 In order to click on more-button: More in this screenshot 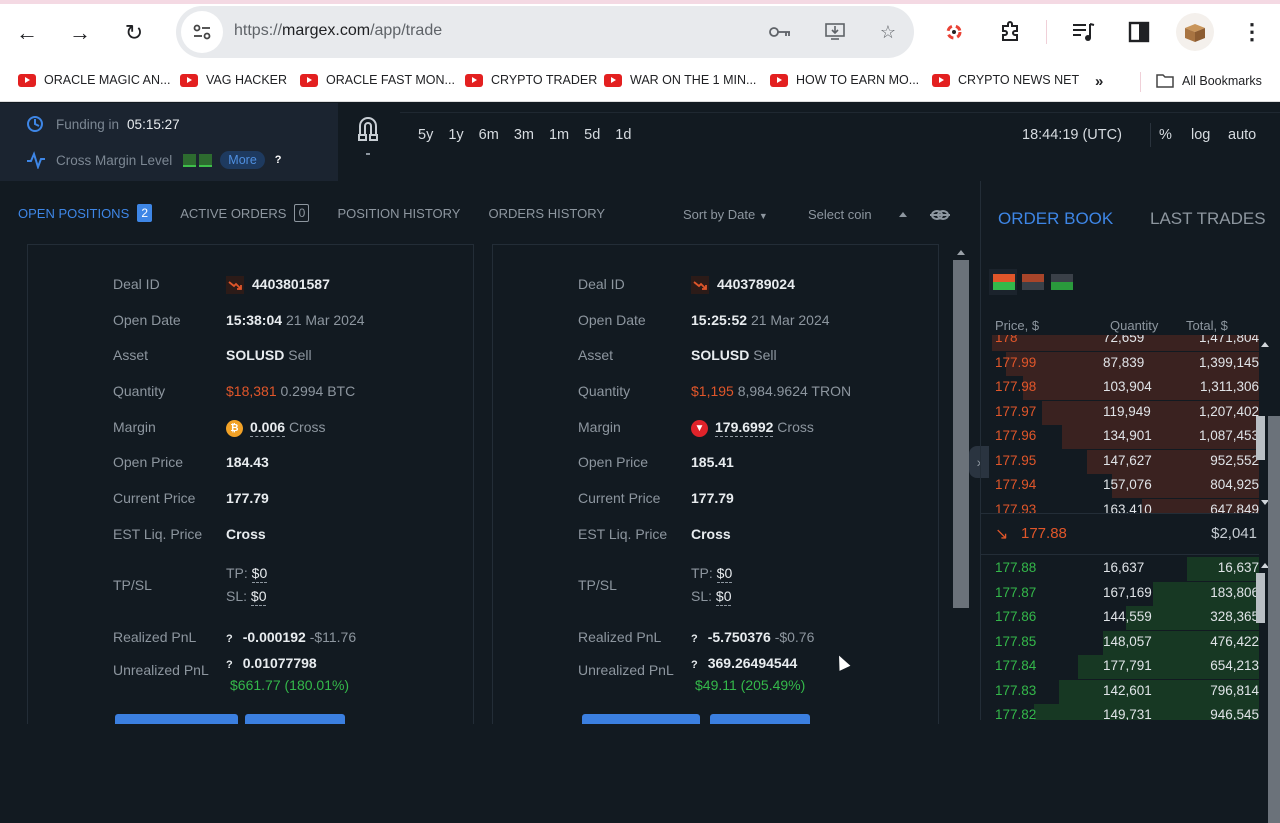, I will do `click(242, 160)`.